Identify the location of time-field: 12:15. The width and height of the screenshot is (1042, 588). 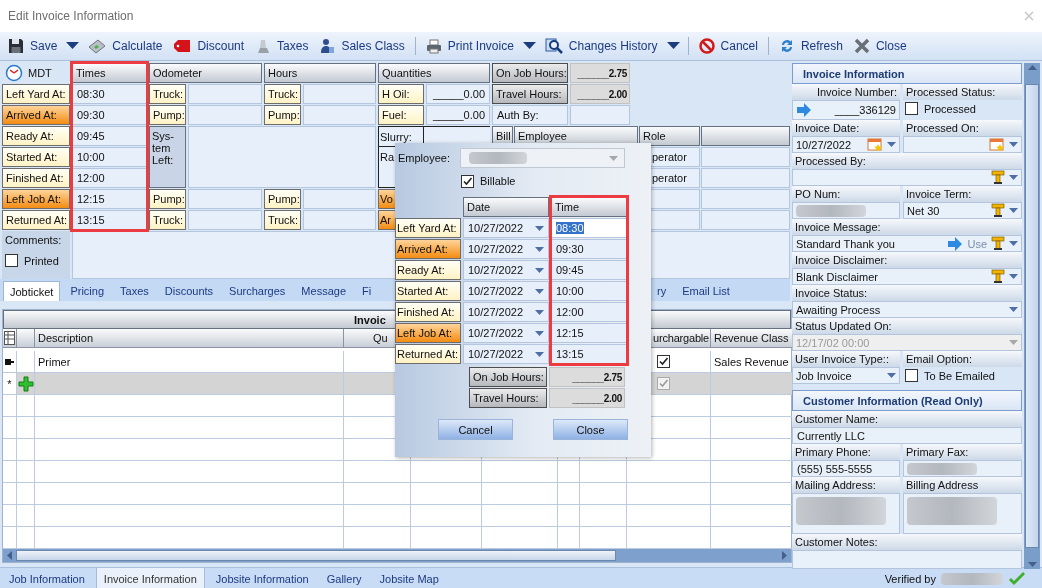
(589, 333).